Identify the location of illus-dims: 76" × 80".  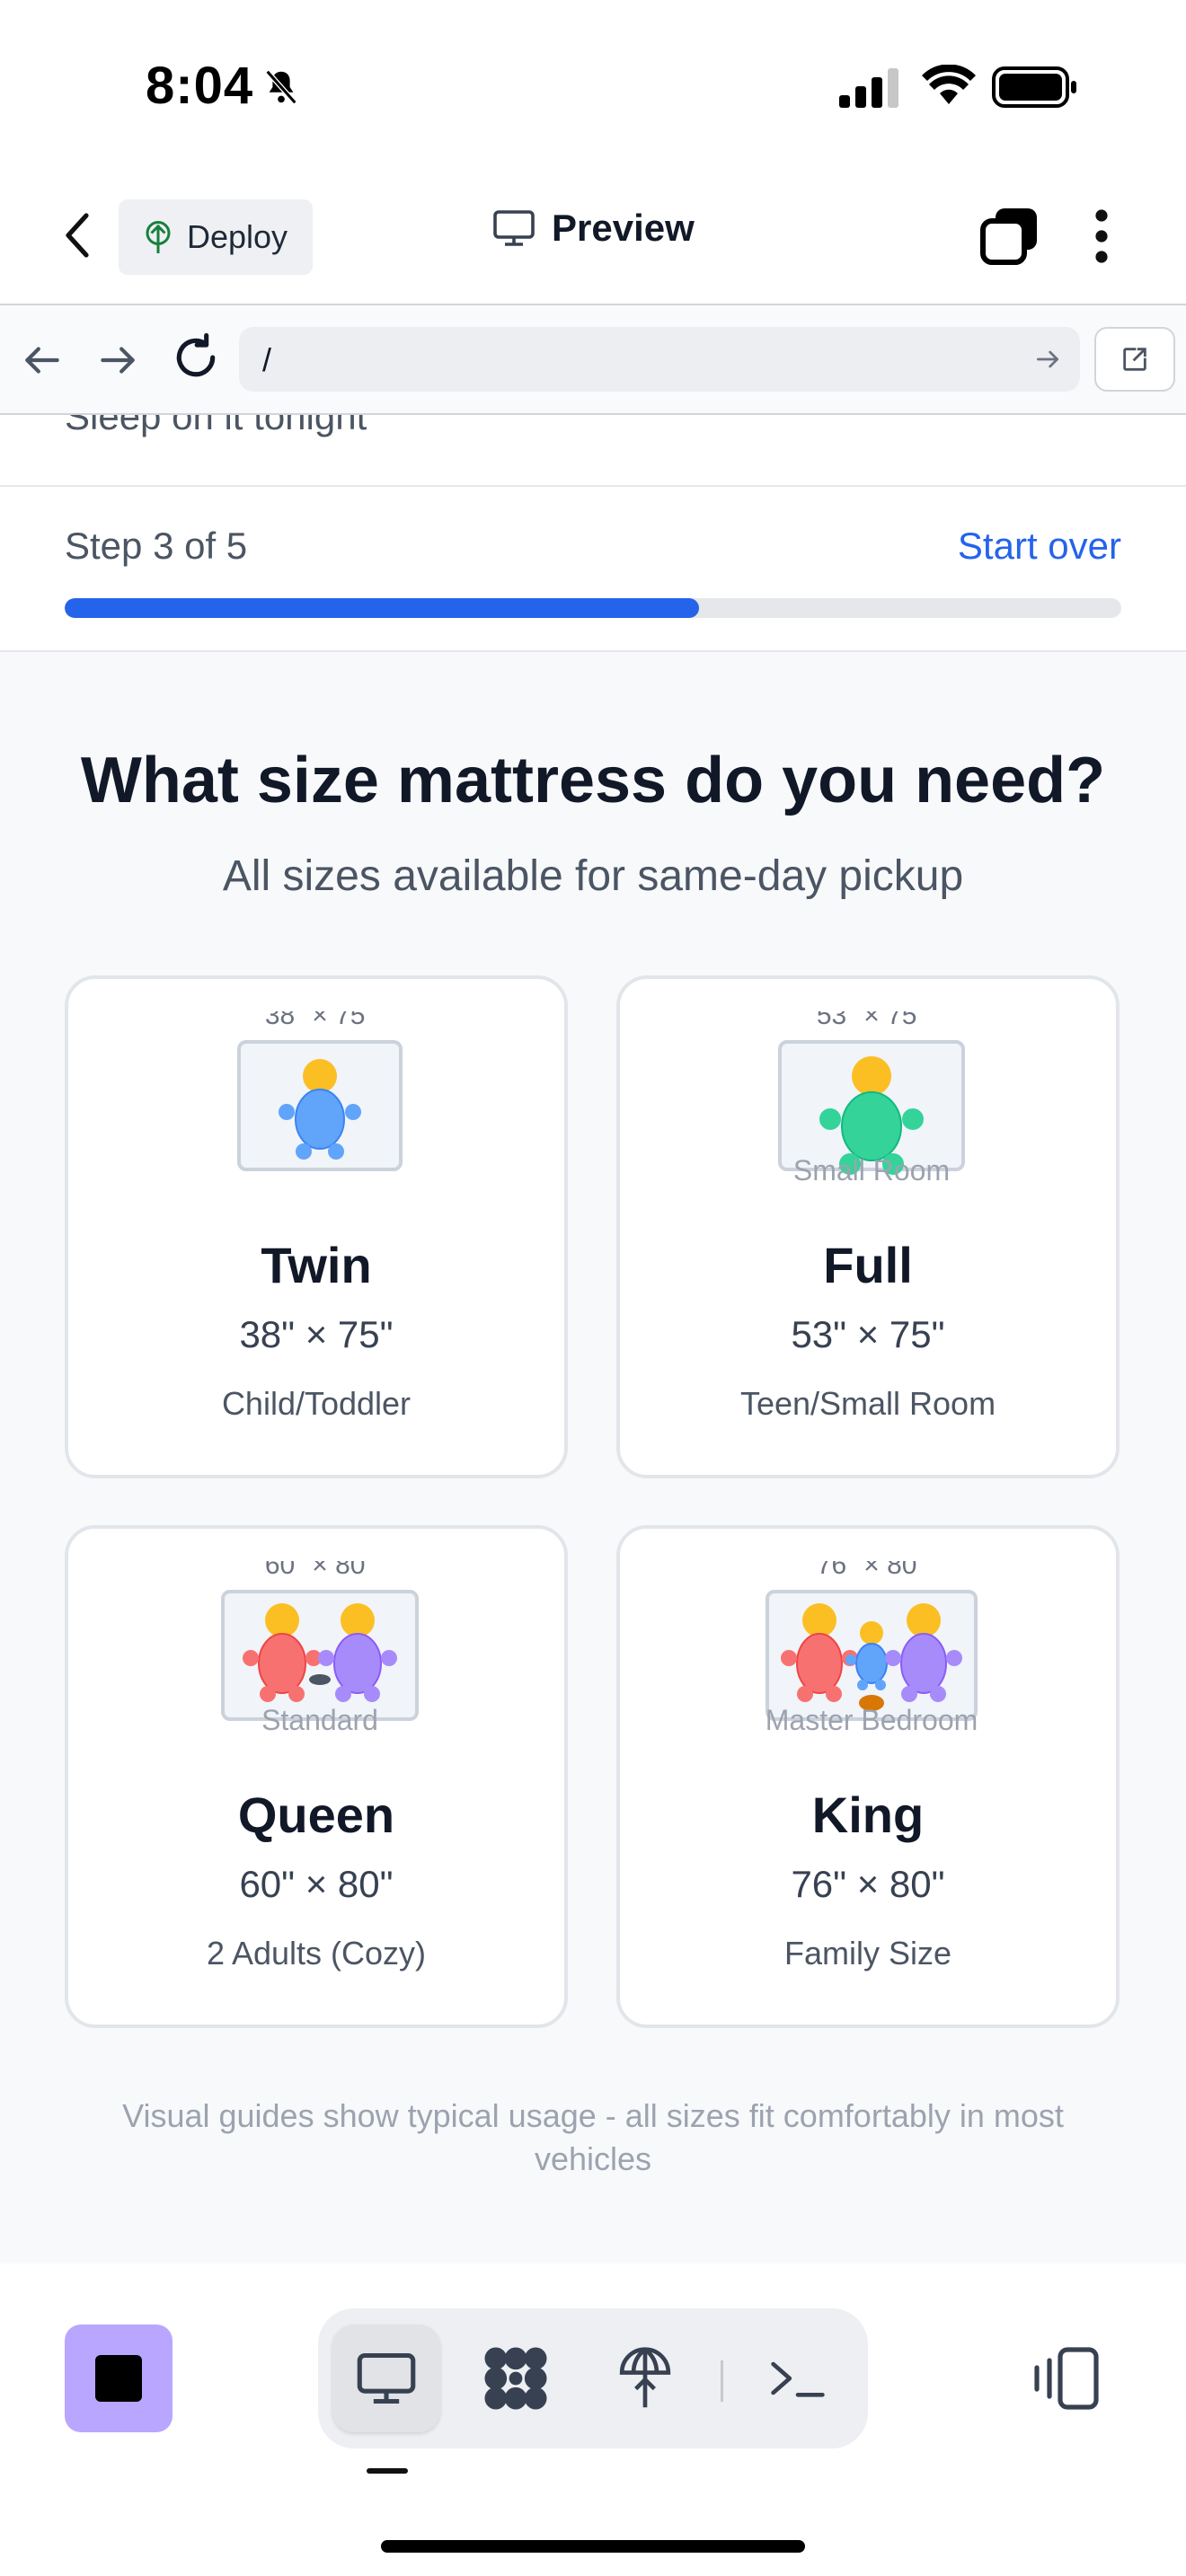
(871, 1570).